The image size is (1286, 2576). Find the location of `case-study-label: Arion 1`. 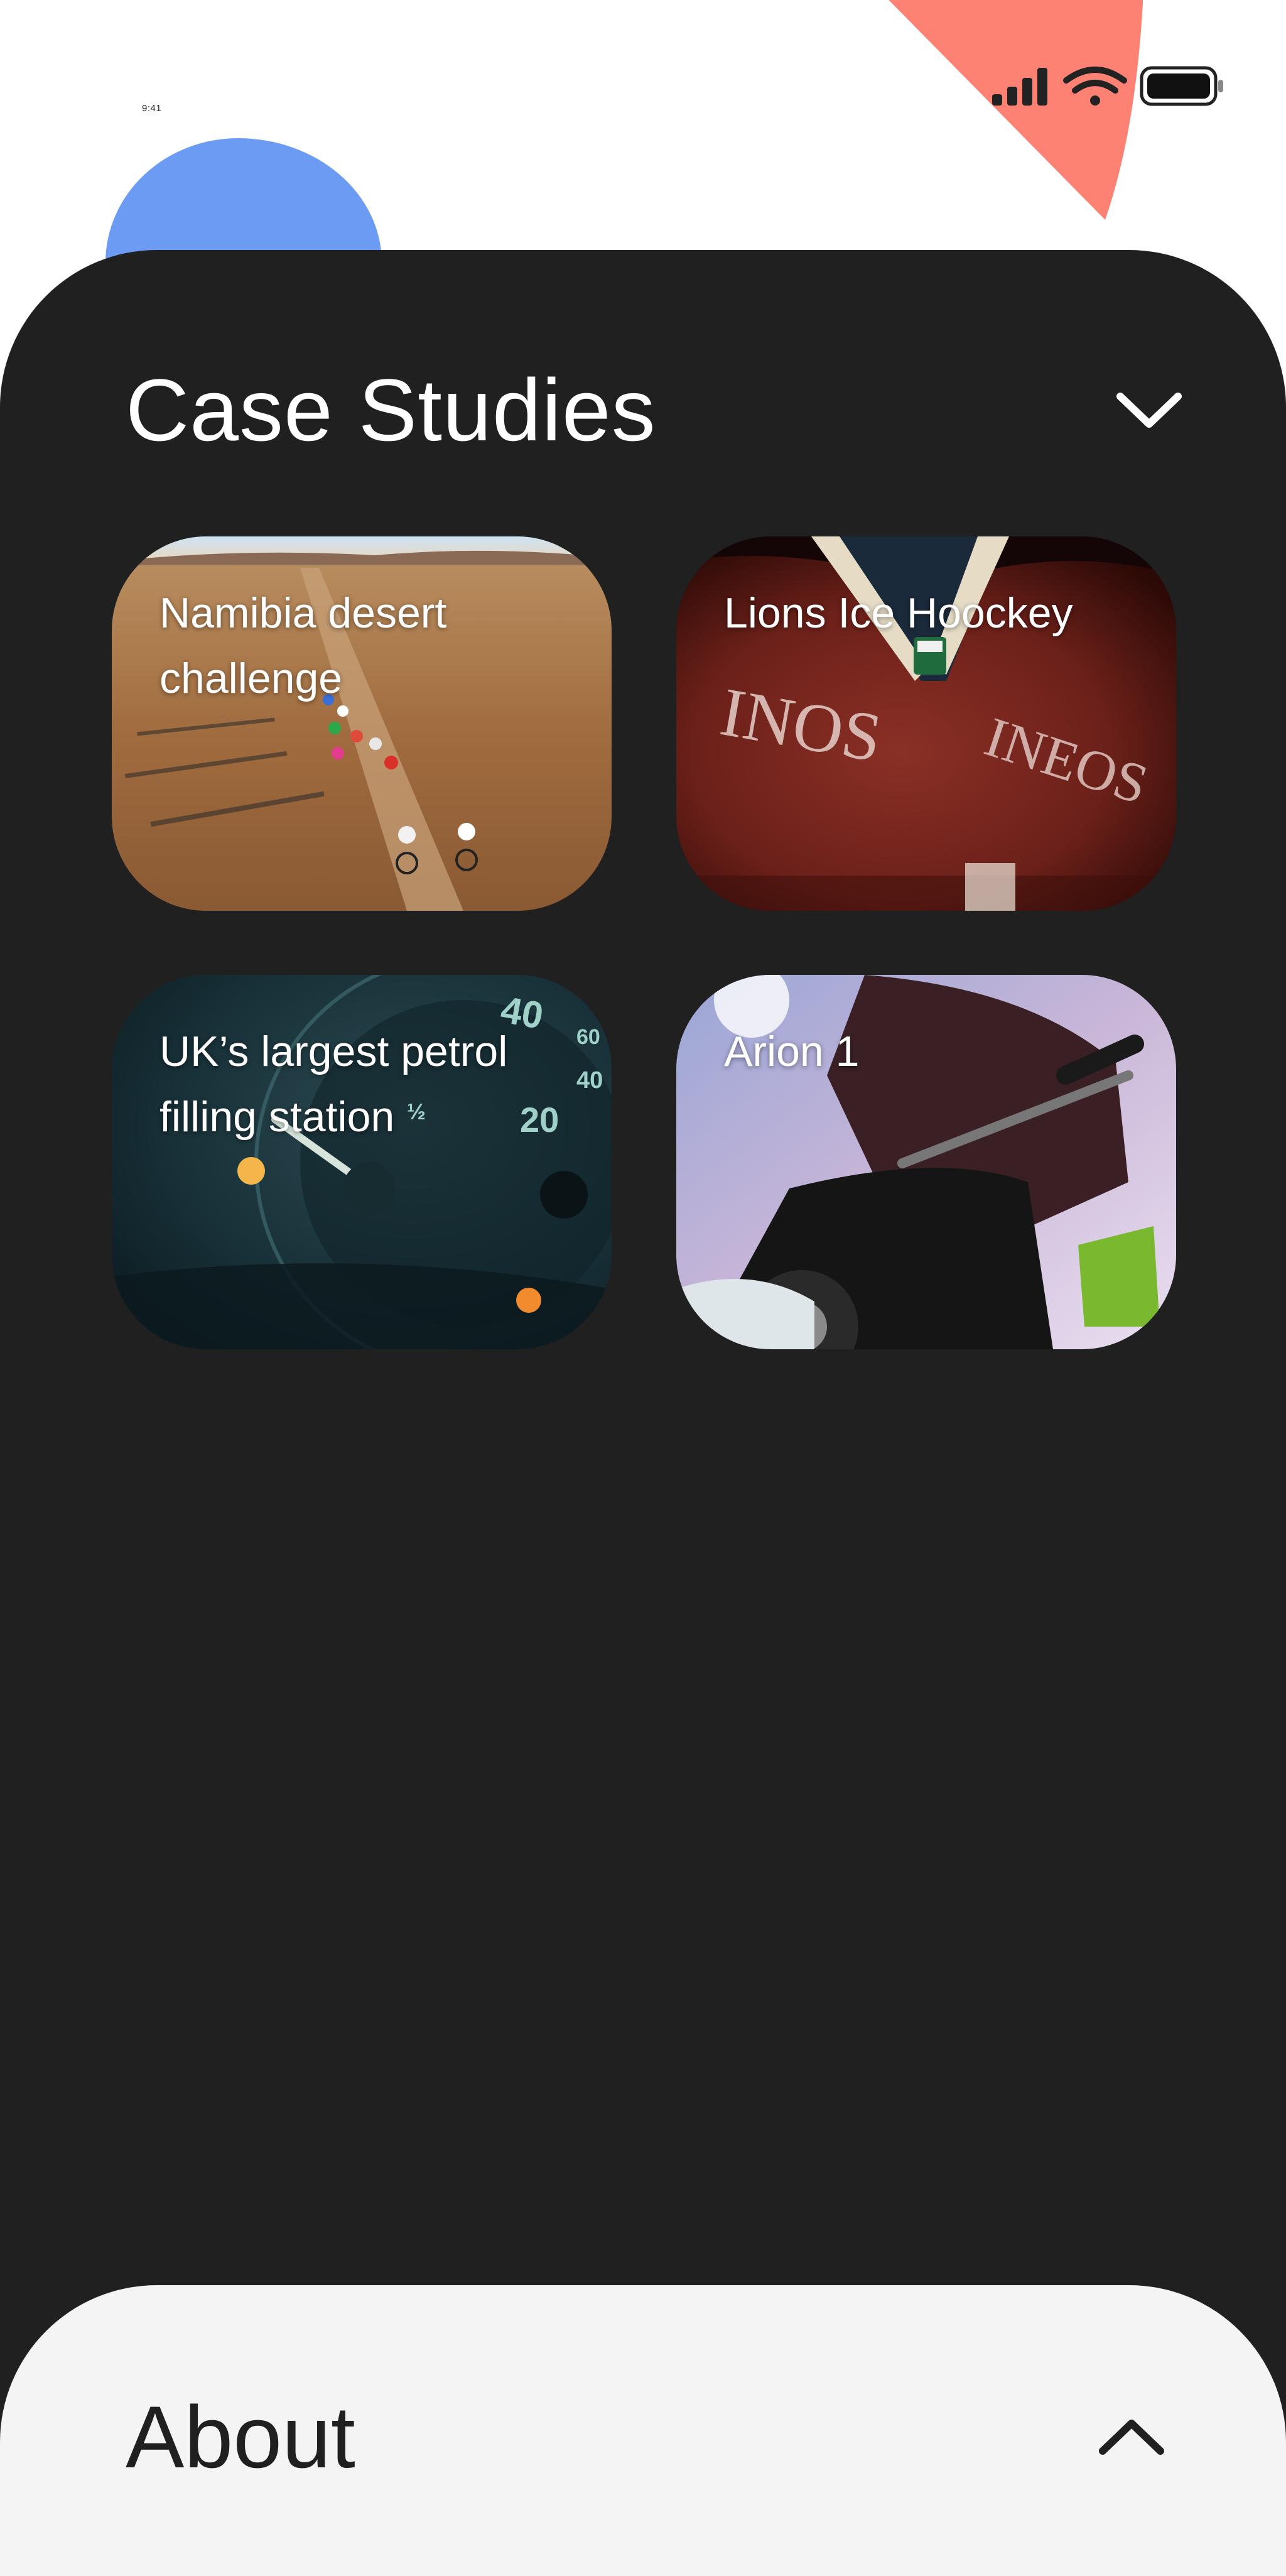

case-study-label: Arion 1 is located at coordinates (792, 1051).